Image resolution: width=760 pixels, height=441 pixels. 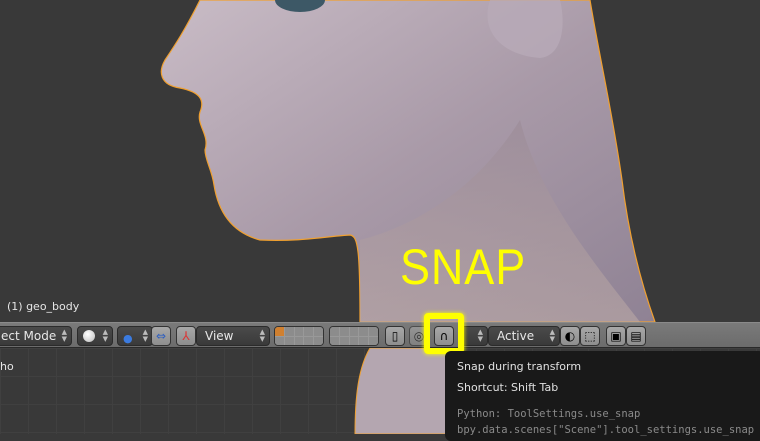 I want to click on manipulator-center-icon: ⇔, so click(x=161, y=336).